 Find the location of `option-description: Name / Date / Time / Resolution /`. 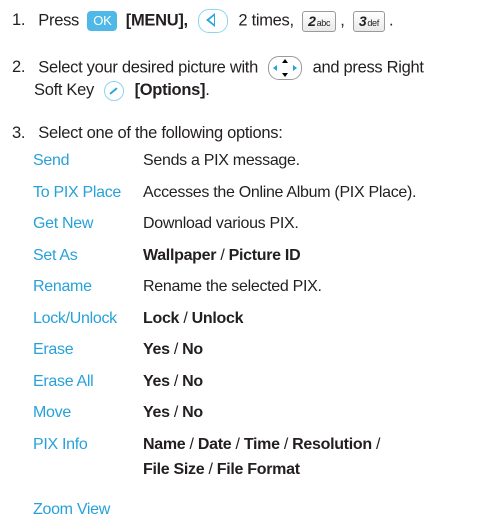

option-description: Name / Date / Time / Resolution / is located at coordinates (261, 445).